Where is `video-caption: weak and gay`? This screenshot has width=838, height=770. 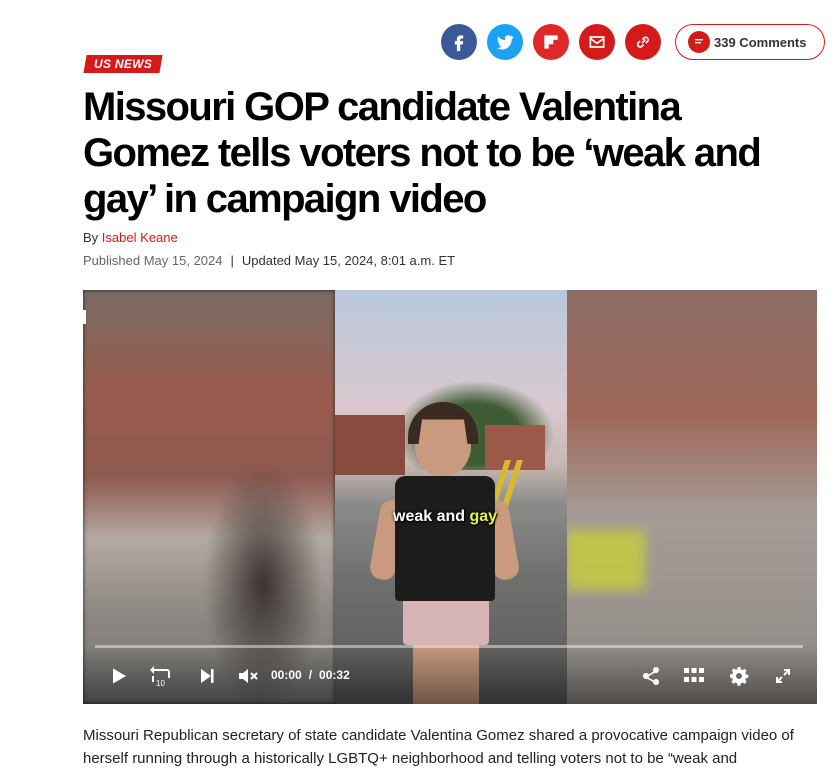
video-caption: weak and gay is located at coordinates (445, 517).